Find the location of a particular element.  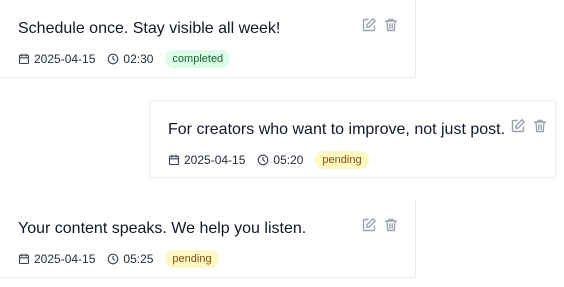

post-meta: 2025-04-15 05:25 pending is located at coordinates (118, 259).